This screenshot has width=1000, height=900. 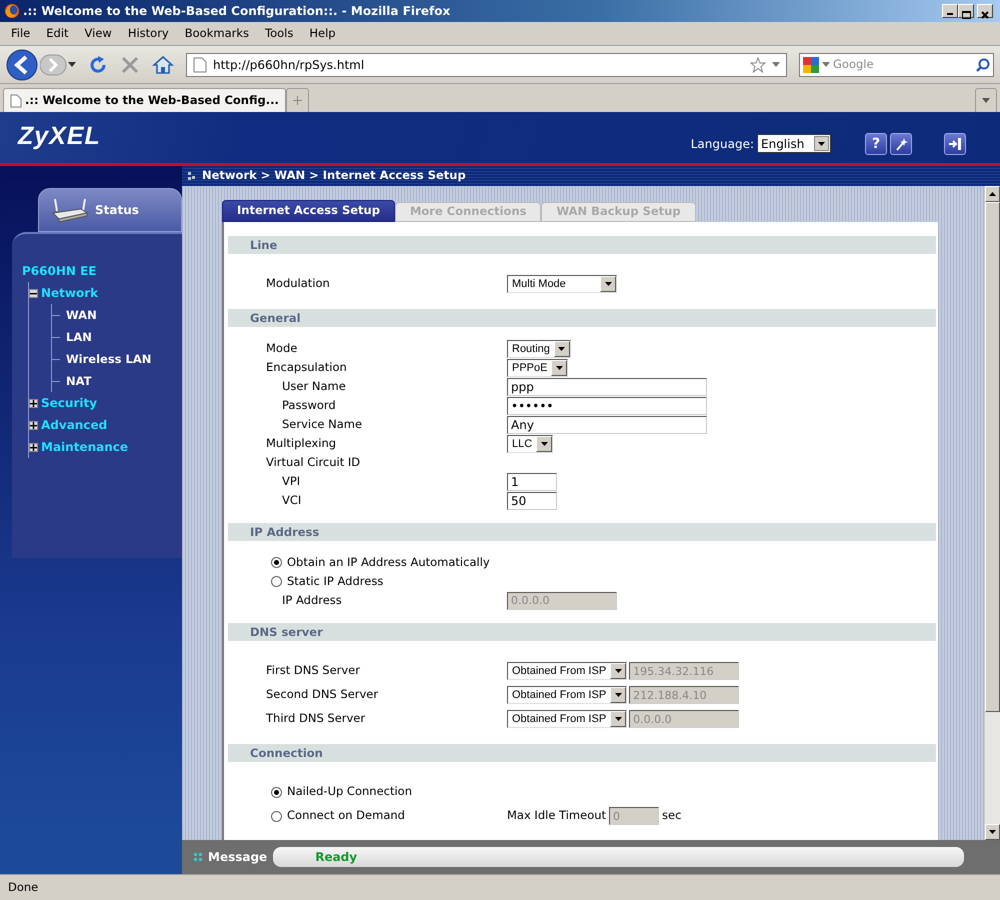 I want to click on section-header: Line, so click(x=582, y=245).